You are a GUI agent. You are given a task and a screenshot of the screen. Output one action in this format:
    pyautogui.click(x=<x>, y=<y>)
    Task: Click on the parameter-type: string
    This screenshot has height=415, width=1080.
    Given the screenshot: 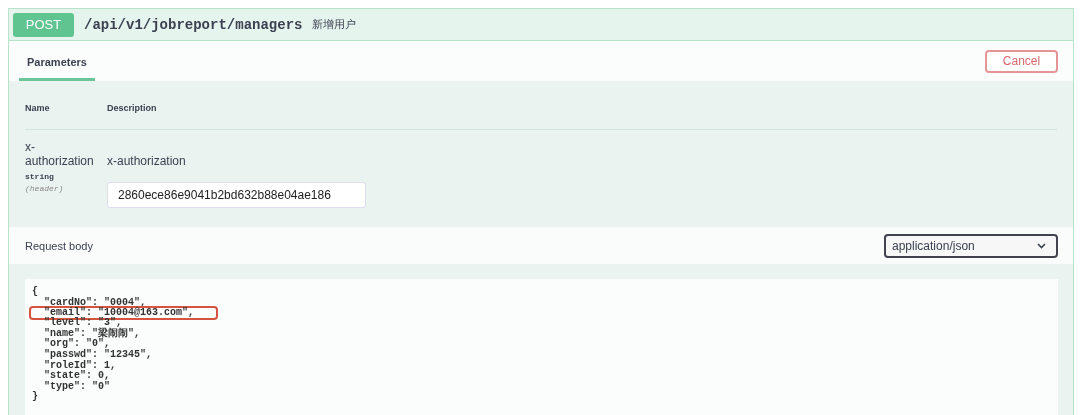 What is the action you would take?
    pyautogui.click(x=40, y=176)
    